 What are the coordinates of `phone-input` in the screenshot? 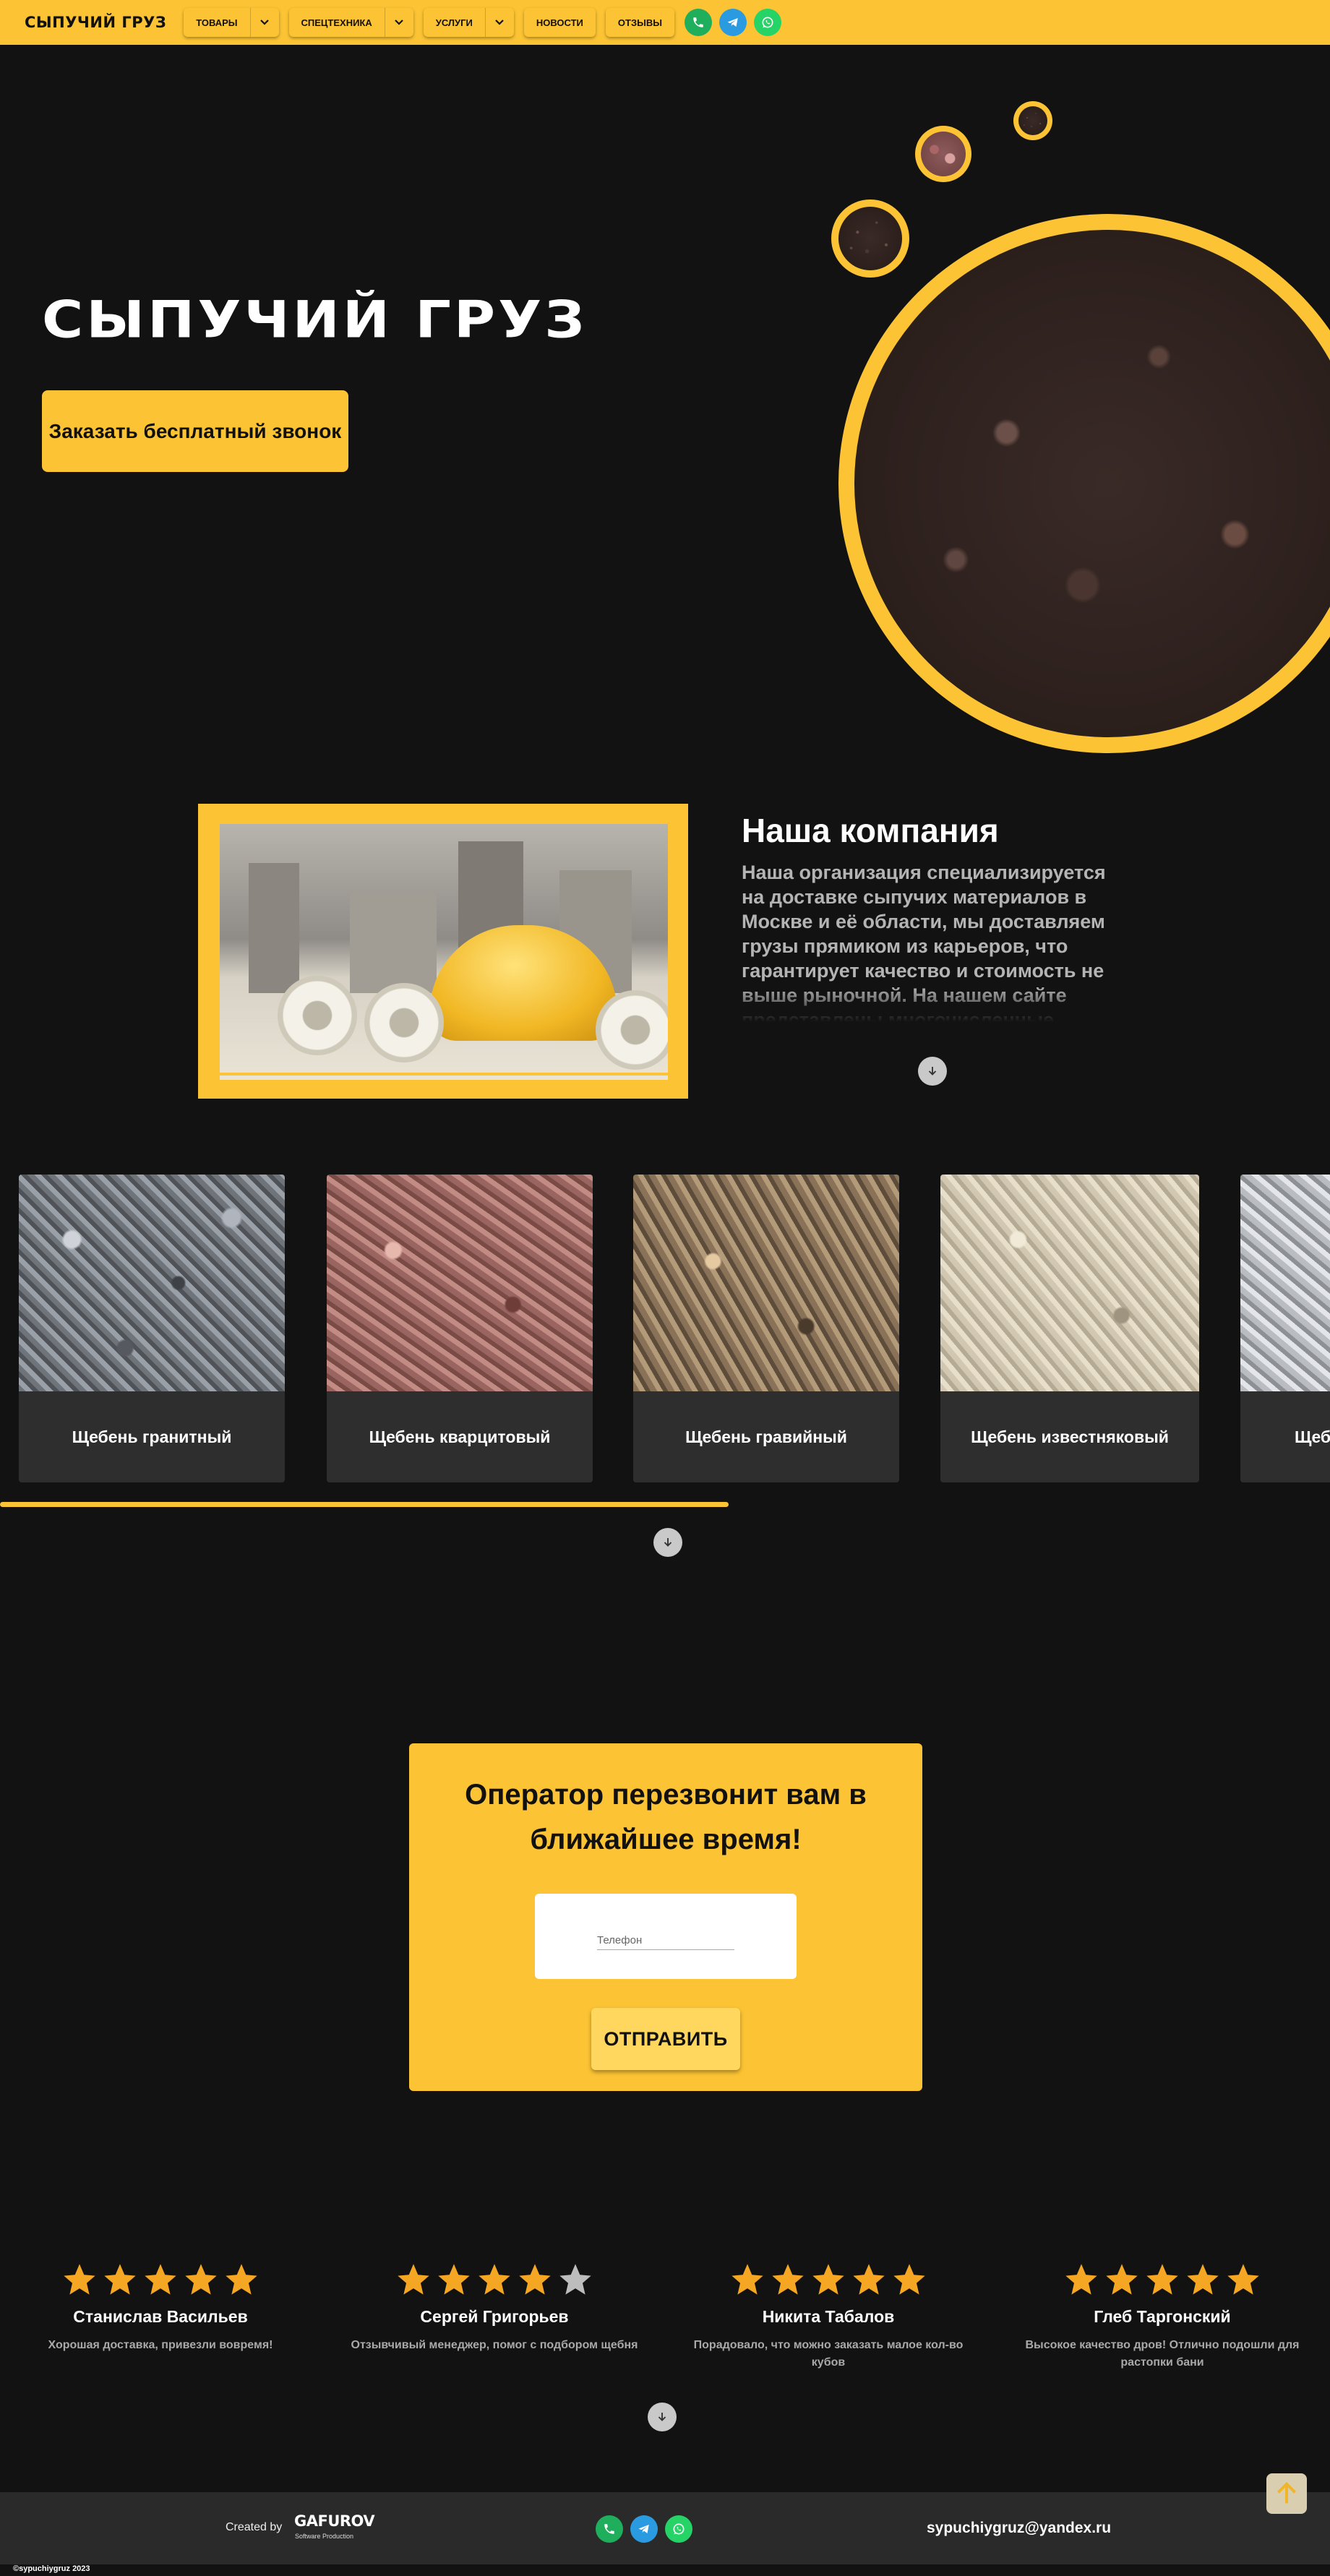 It's located at (665, 1941).